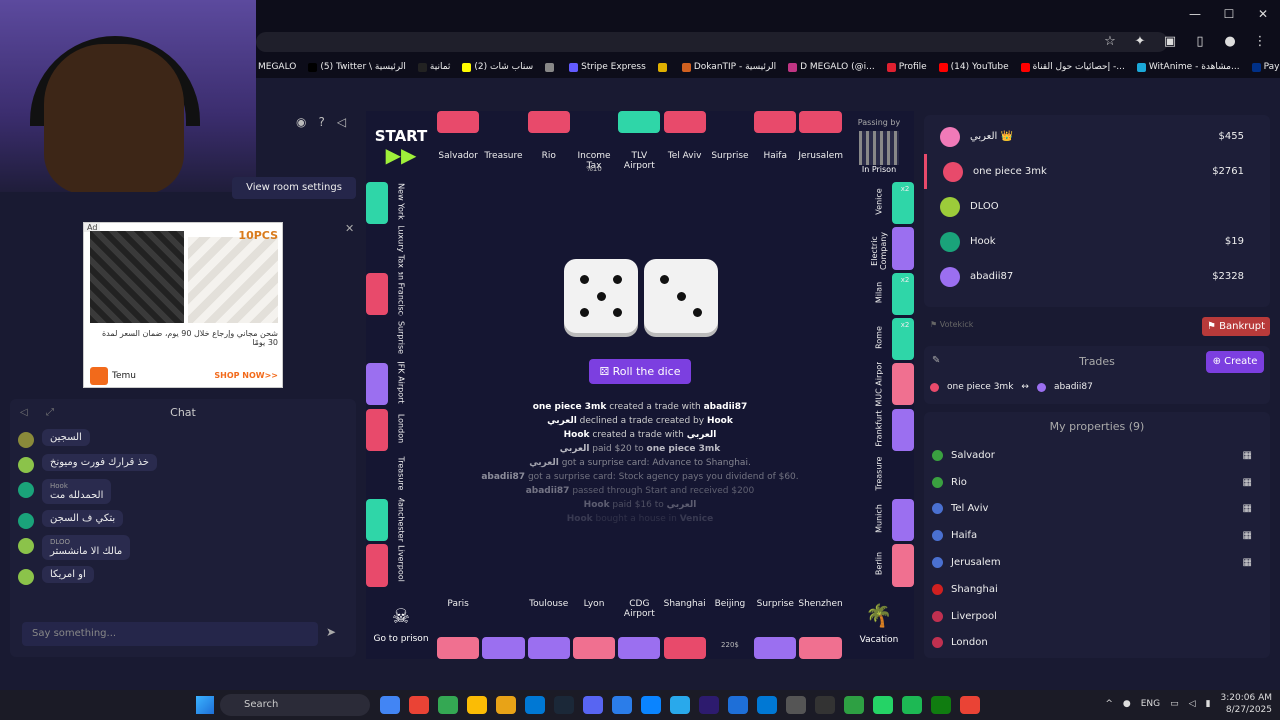 This screenshot has width=1280, height=720. I want to click on board-tile-frankfurt: Frankfurt, so click(879, 430).